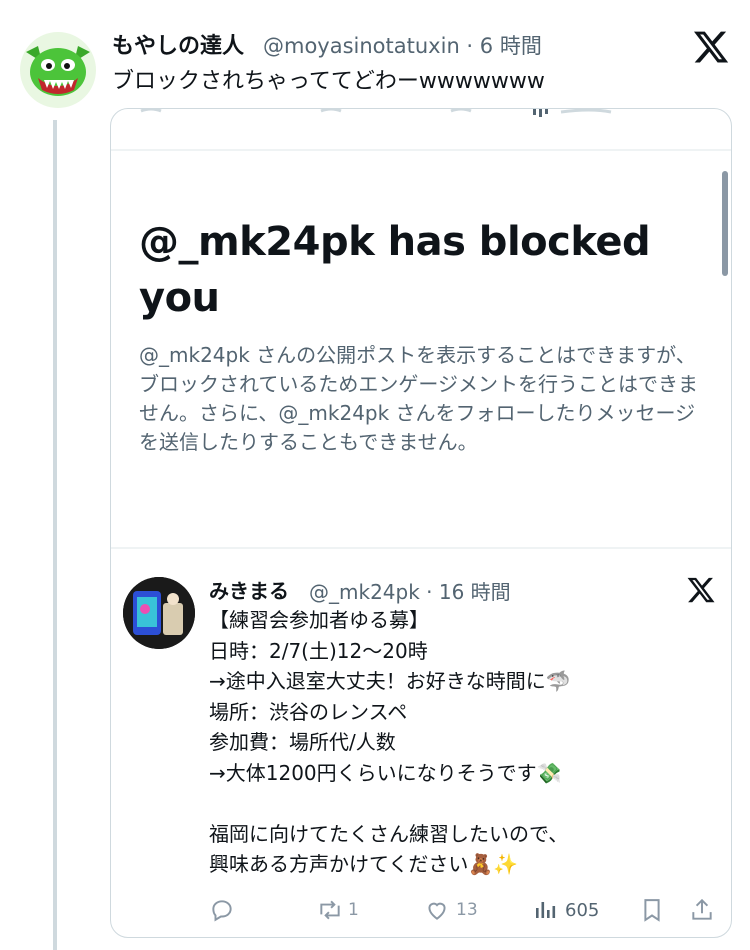  What do you see at coordinates (389, 833) in the screenshot?
I see `quoted-line: 福岡に向けてたくさん練習したいので、` at bounding box center [389, 833].